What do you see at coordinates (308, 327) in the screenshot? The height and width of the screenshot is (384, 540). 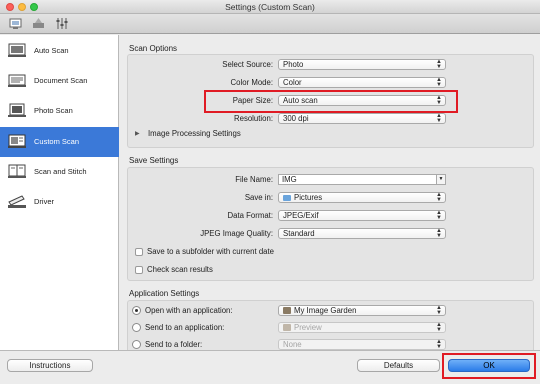 I see `send-to-application-value: Preview` at bounding box center [308, 327].